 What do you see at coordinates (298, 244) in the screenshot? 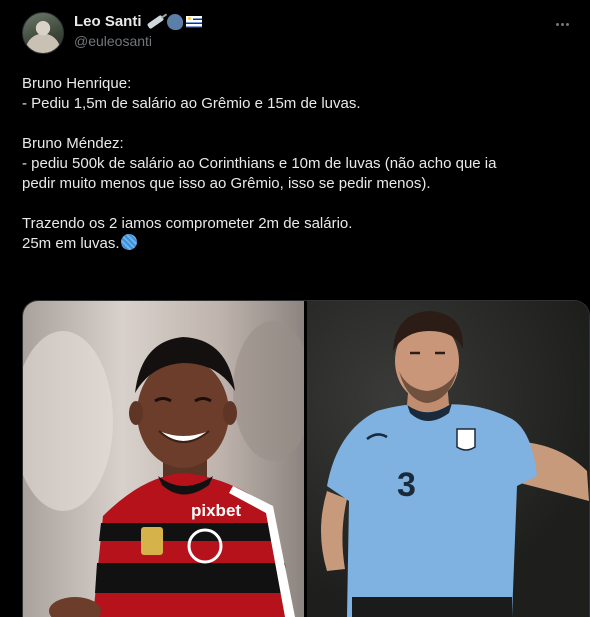
I see `text-line: 25m em luvas.` at bounding box center [298, 244].